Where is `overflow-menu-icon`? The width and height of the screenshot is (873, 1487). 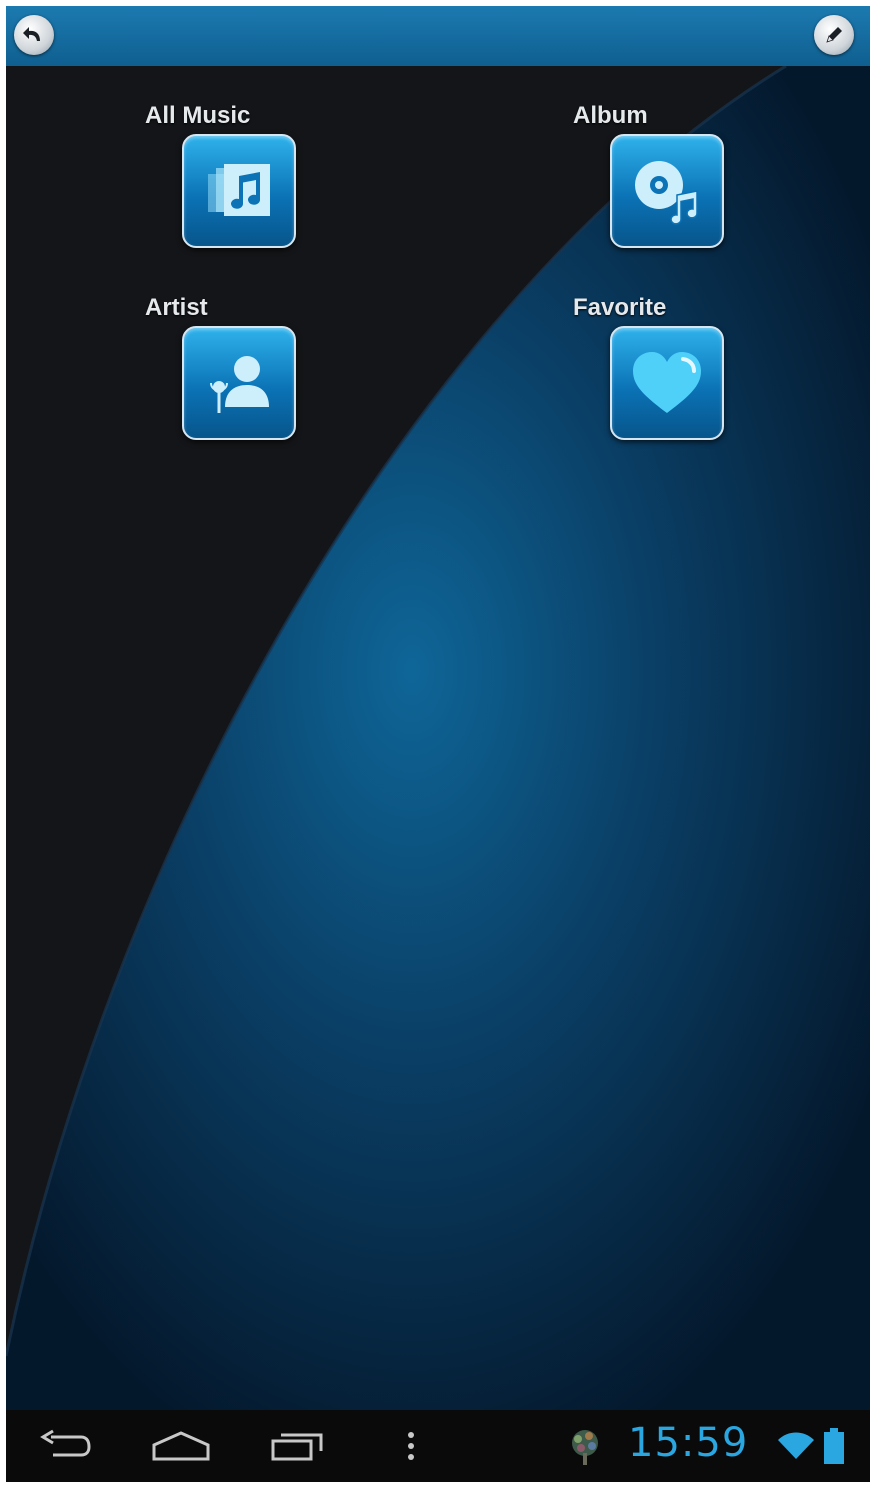 overflow-menu-icon is located at coordinates (411, 1446).